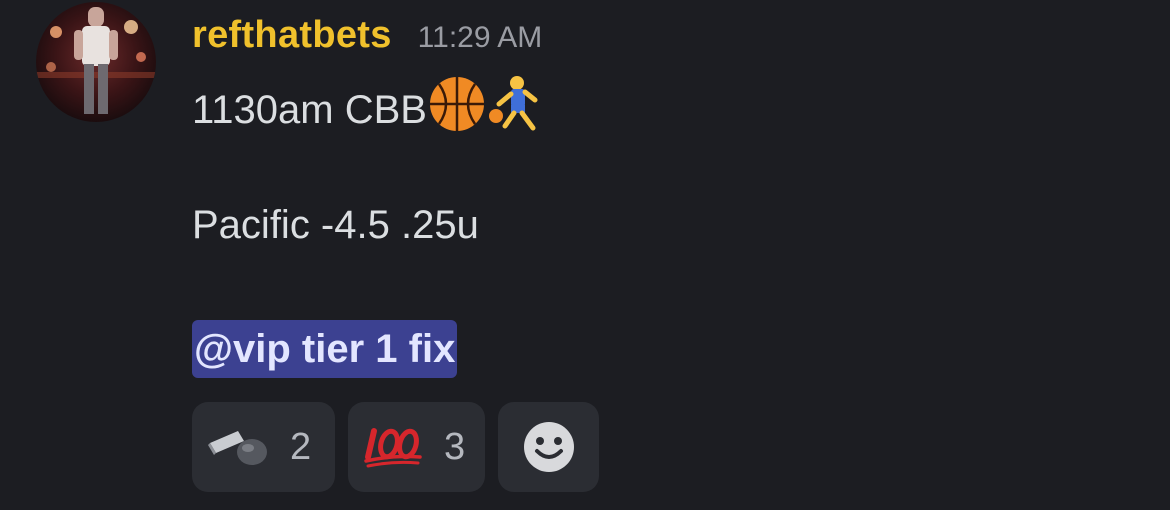 The height and width of the screenshot is (510, 1170). Describe the element at coordinates (457, 110) in the screenshot. I see `basketball-icon` at that location.